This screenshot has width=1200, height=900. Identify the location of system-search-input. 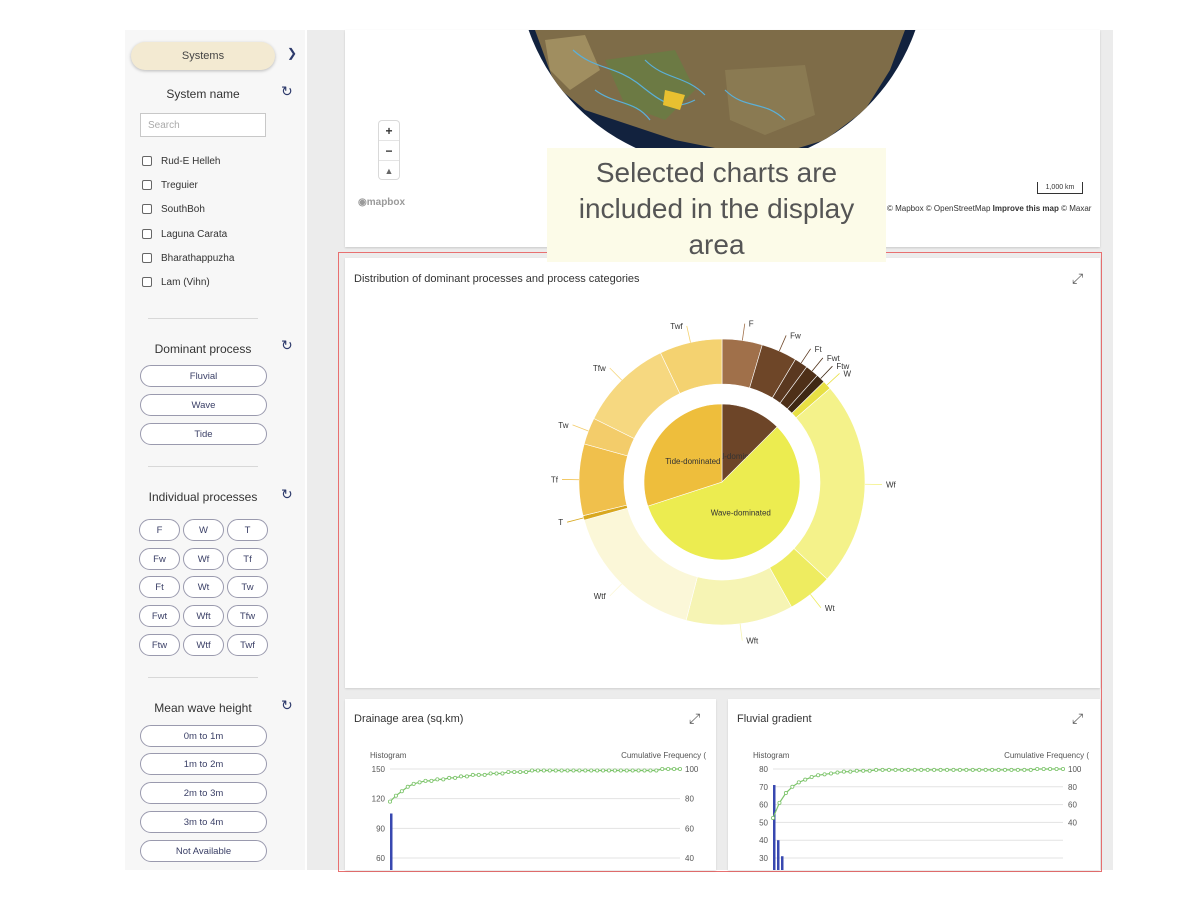
(203, 125).